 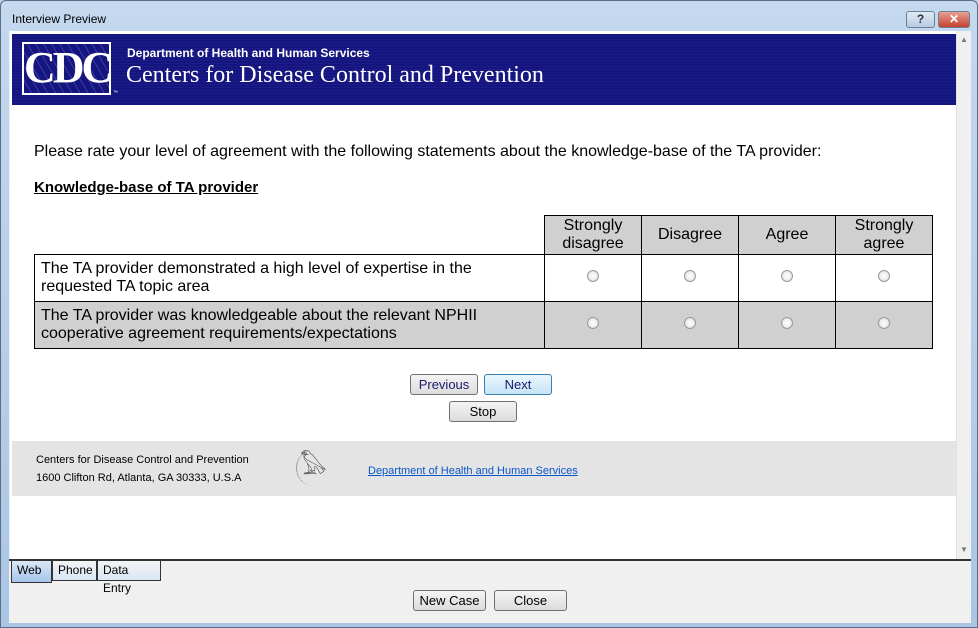 I want to click on column-header: Strongly disagree, so click(x=593, y=235).